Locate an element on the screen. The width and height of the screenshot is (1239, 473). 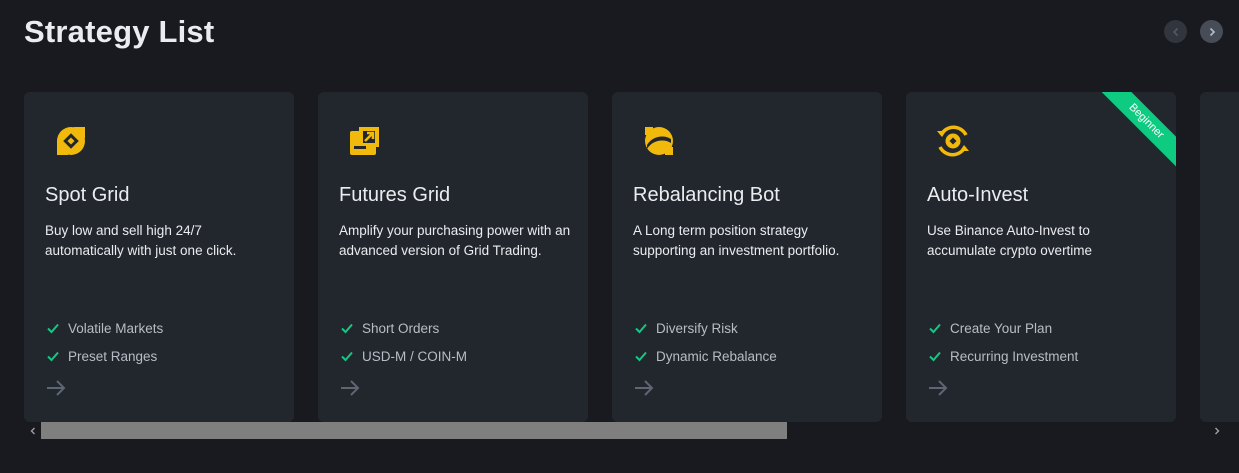
feature-list: Create Your Plan Recurring Investment is located at coordinates (1003, 342).